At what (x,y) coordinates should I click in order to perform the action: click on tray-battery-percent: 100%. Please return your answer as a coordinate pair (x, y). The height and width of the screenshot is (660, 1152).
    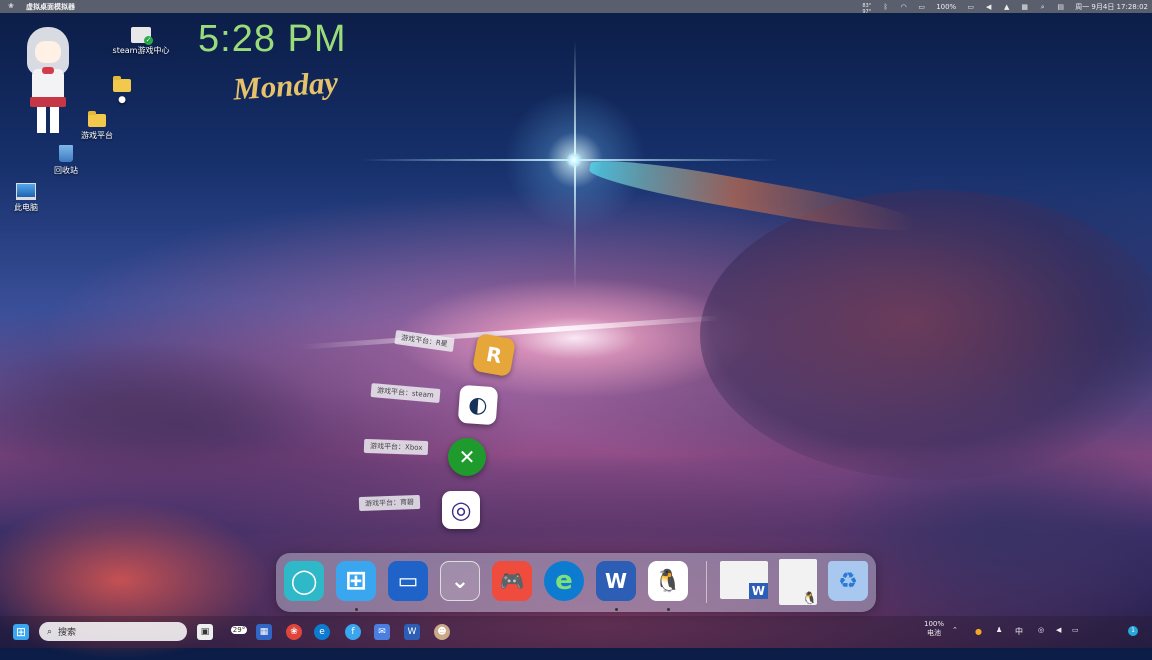
    Looking at the image, I should click on (934, 624).